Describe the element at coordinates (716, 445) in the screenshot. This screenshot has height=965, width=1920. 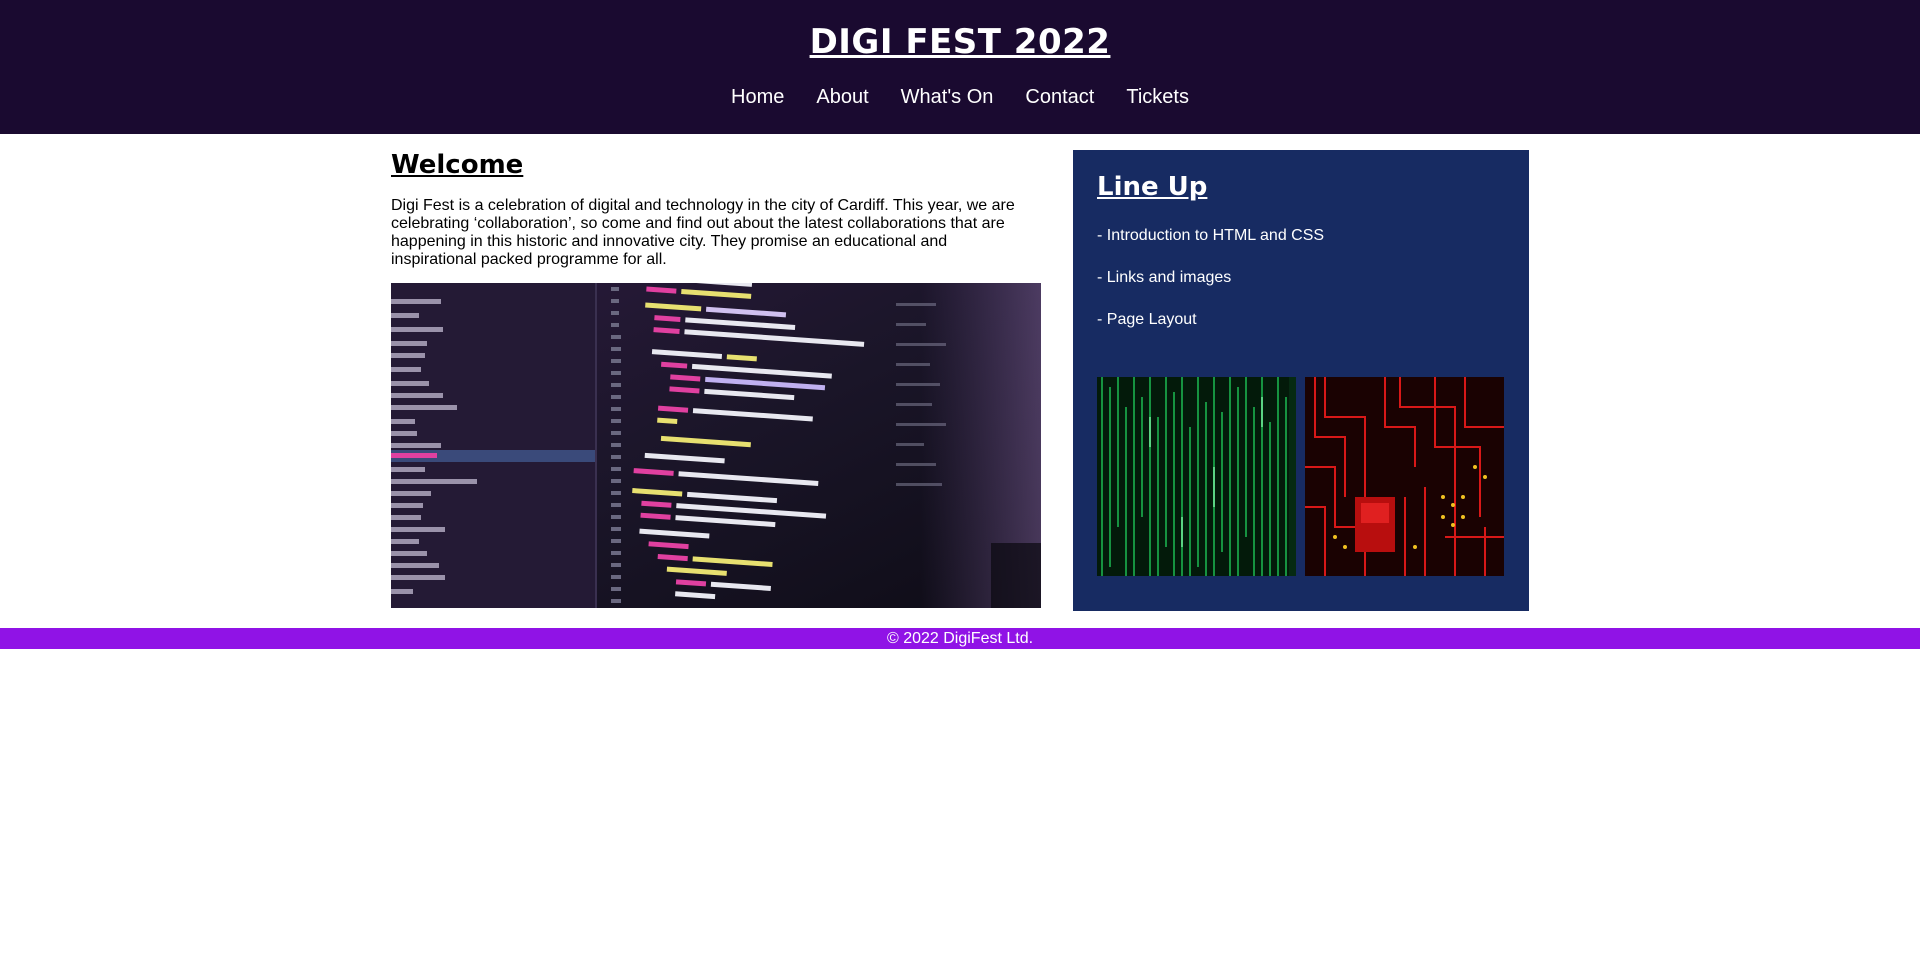
I see `code-editor-image` at that location.